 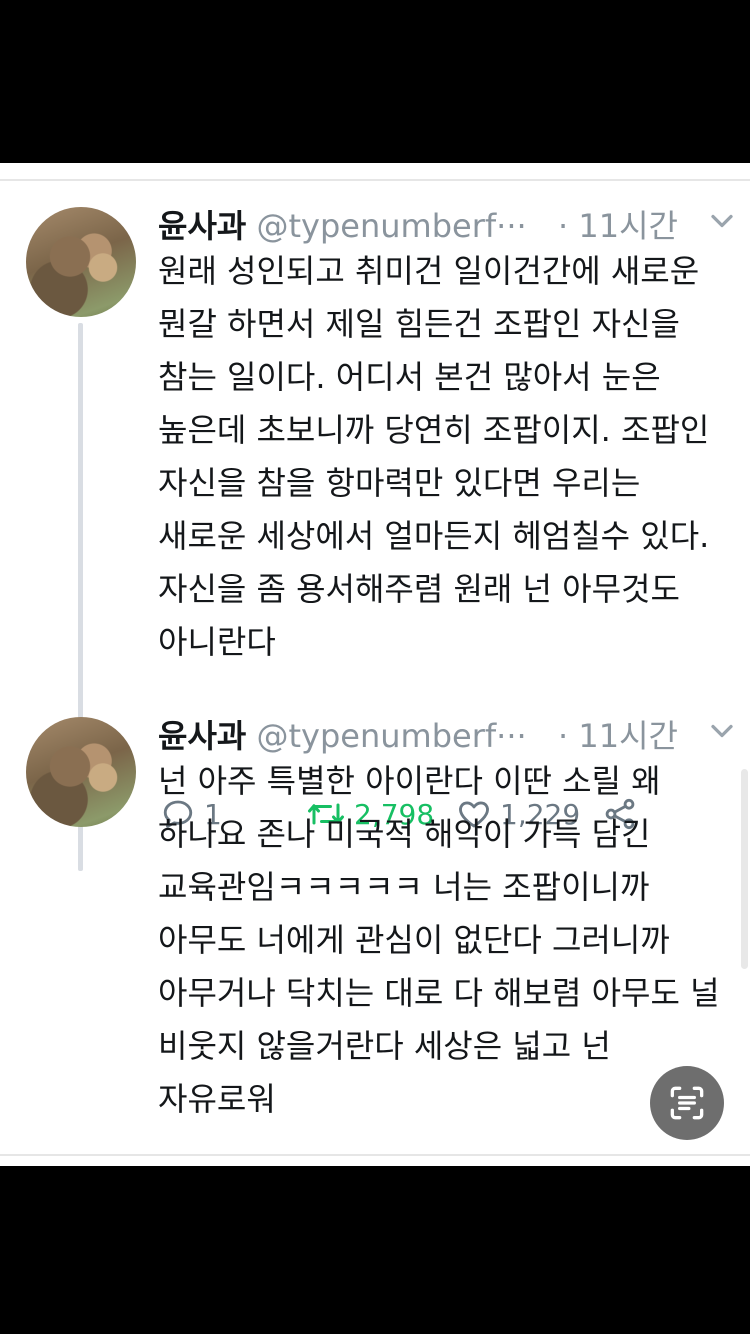 What do you see at coordinates (375, 81) in the screenshot?
I see `top-black-bar` at bounding box center [375, 81].